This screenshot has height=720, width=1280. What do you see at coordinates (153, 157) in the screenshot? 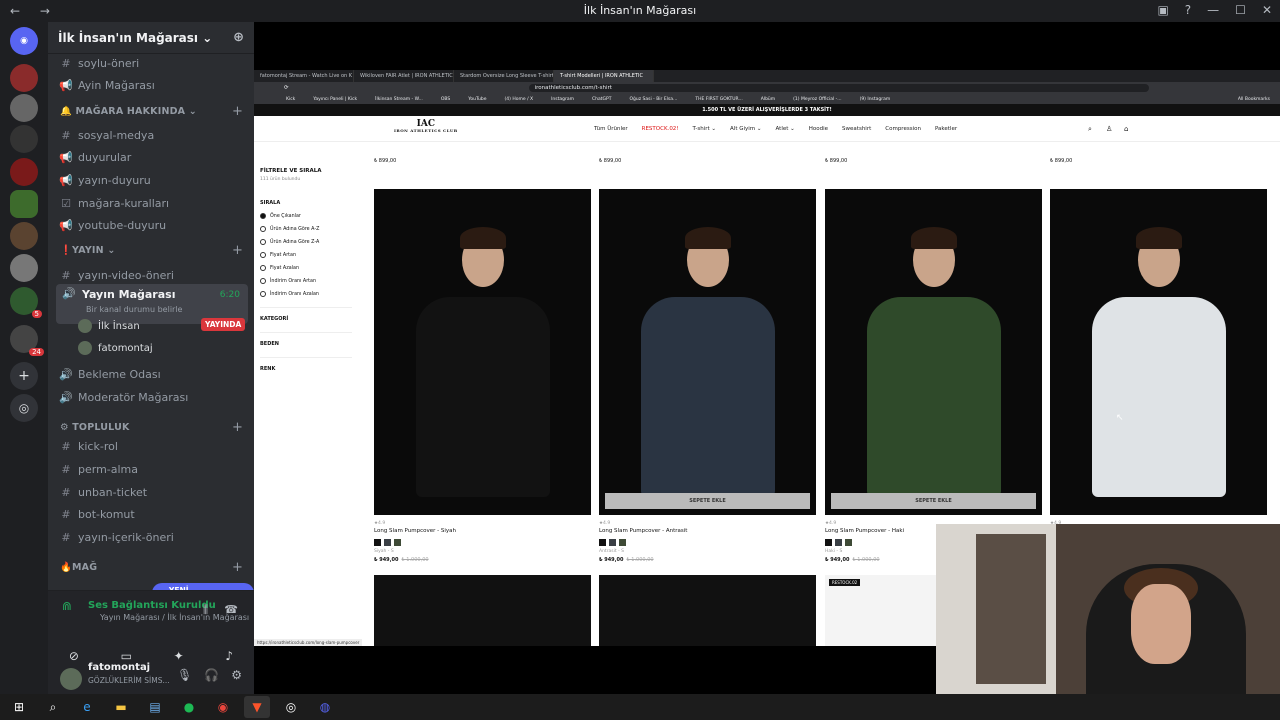
I see `channel-item: 📢 duyurular` at bounding box center [153, 157].